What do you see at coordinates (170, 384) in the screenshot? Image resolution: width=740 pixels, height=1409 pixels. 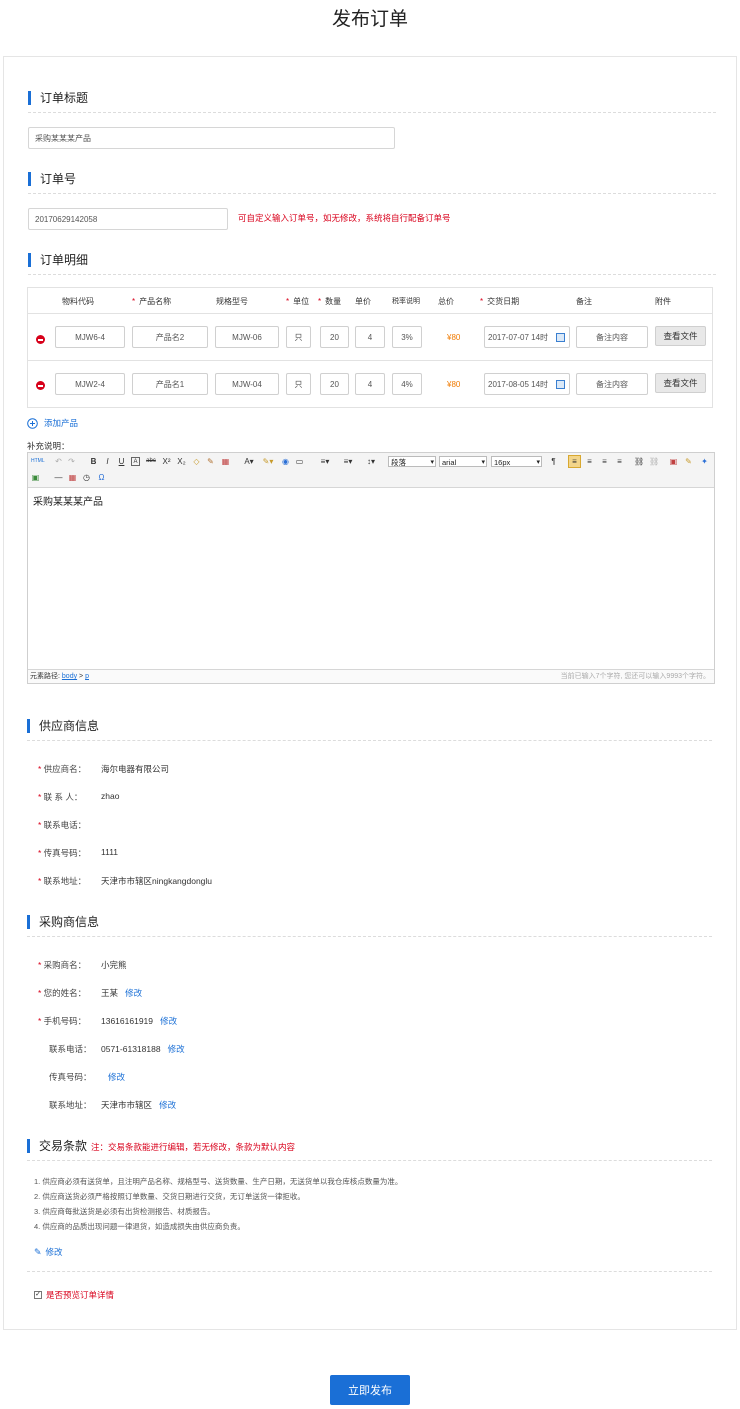 I see `row2-name-input: 产品名1` at bounding box center [170, 384].